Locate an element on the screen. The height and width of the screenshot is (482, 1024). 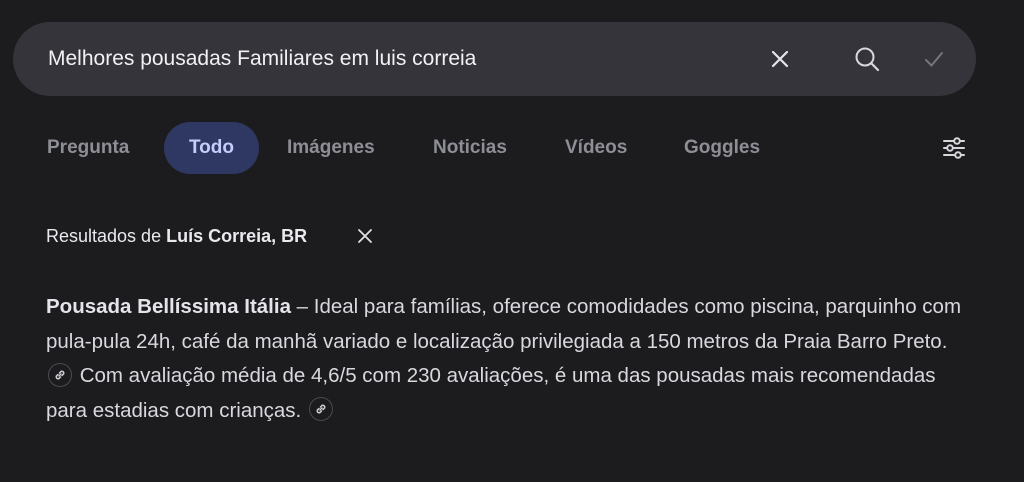
location-prefix: Resultados de is located at coordinates (106, 236).